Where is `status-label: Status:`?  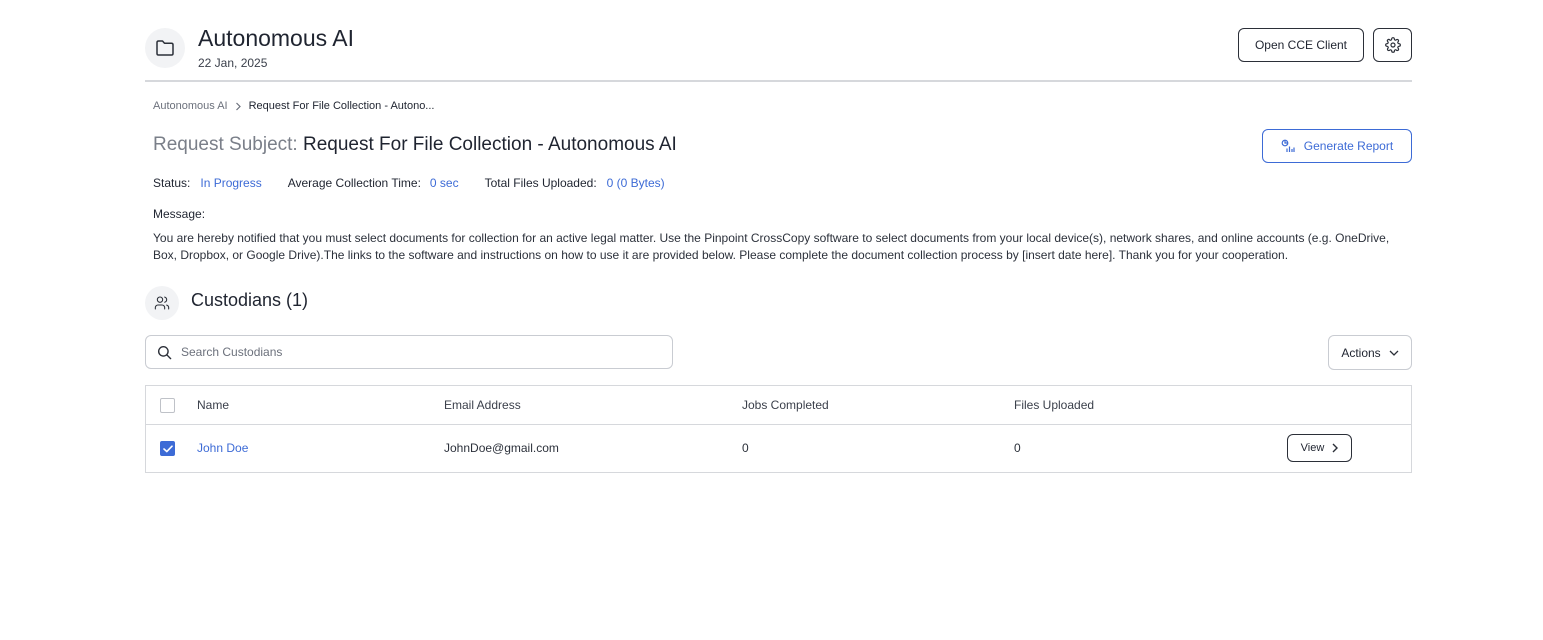 status-label: Status: is located at coordinates (172, 183).